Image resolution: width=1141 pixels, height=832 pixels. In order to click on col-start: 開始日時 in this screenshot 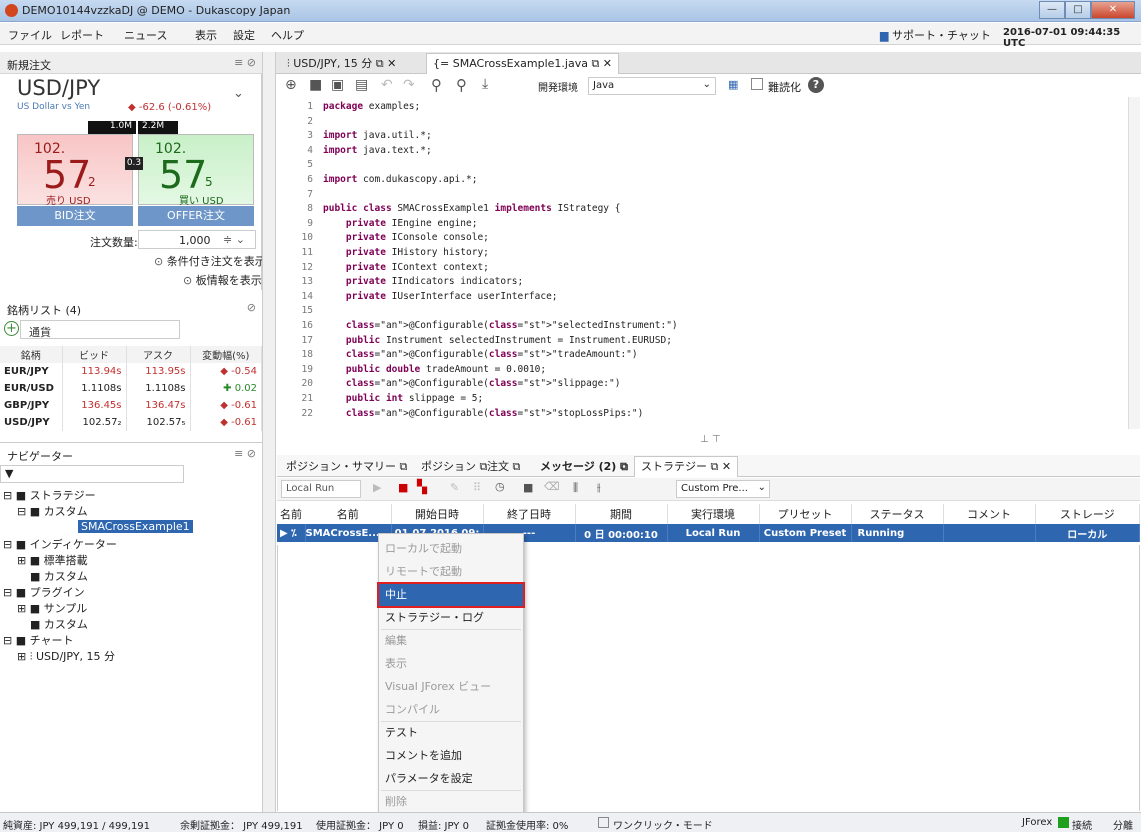, I will do `click(437, 514)`.